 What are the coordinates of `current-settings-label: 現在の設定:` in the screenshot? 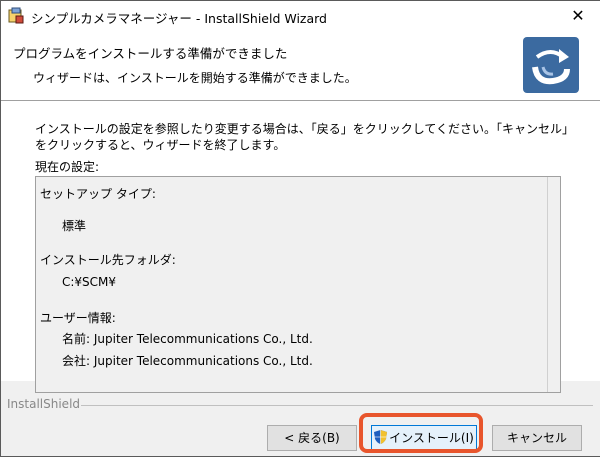 It's located at (67, 167).